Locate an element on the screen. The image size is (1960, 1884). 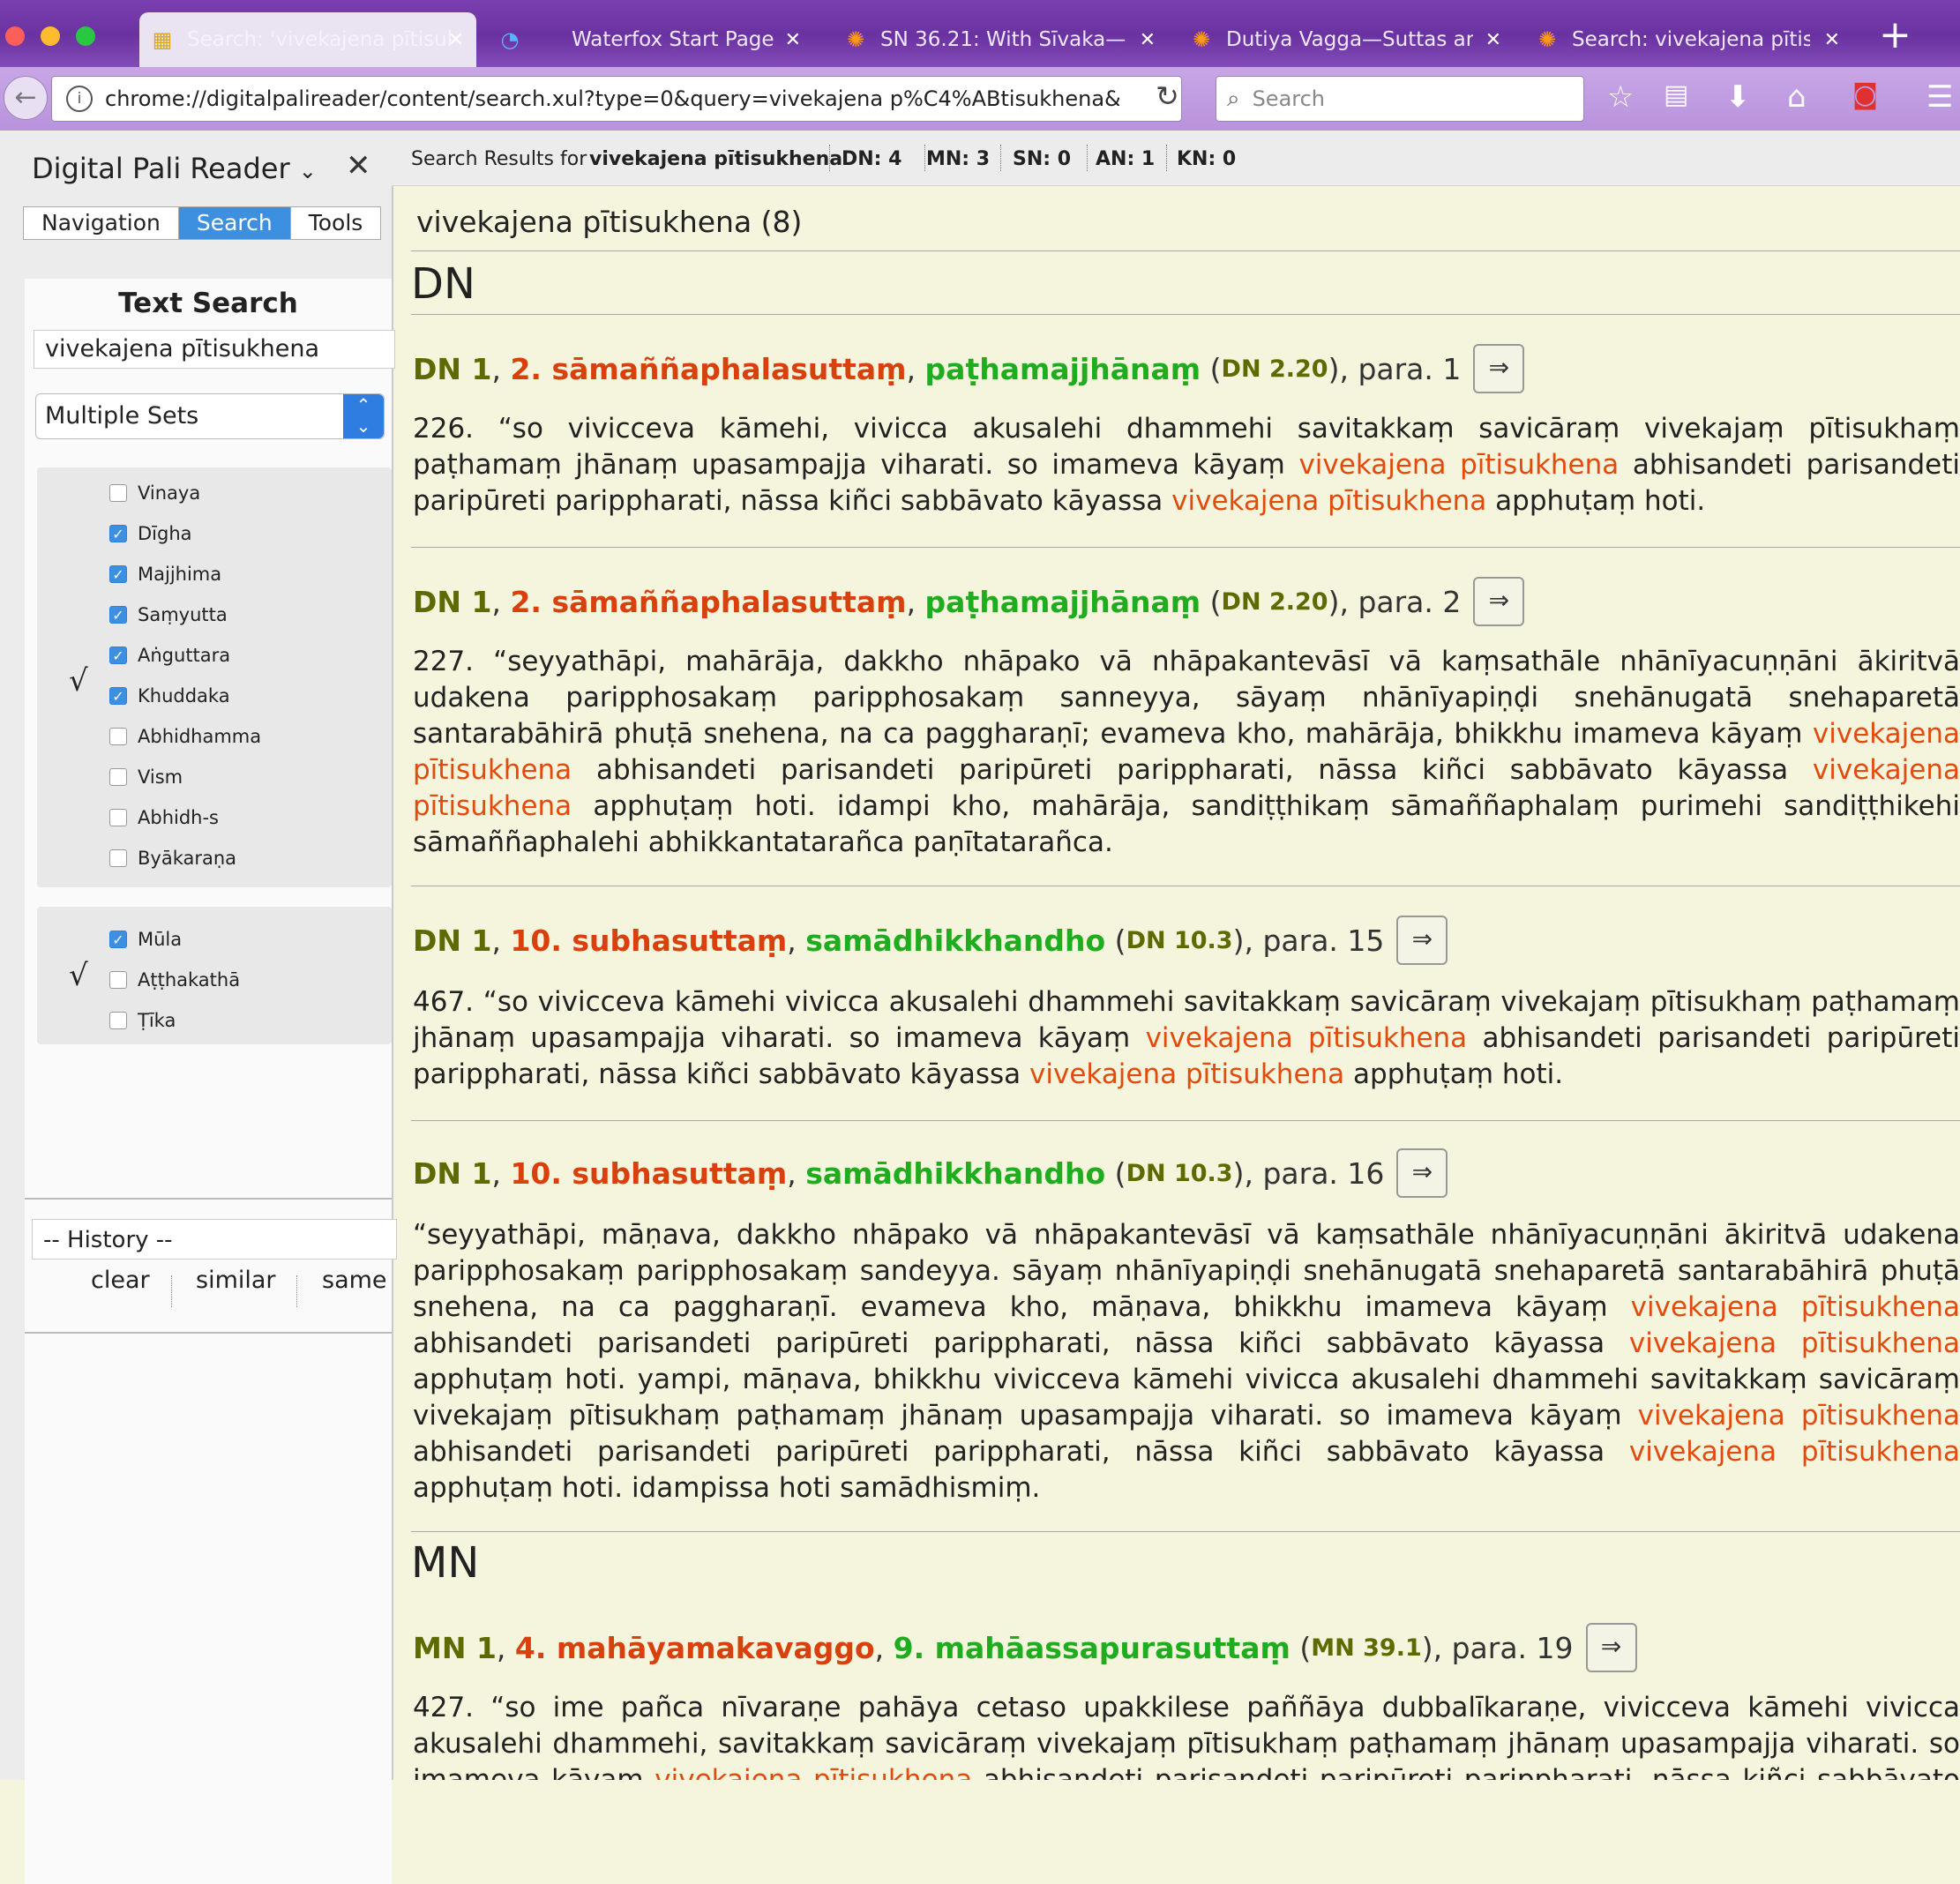
checkbox-vism: Vism is located at coordinates (146, 777).